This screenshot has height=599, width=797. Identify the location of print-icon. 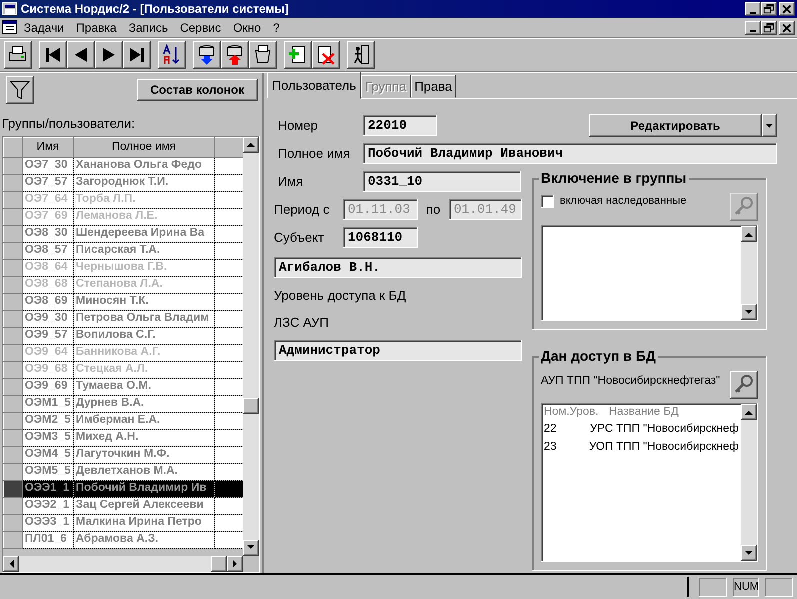
(18, 55).